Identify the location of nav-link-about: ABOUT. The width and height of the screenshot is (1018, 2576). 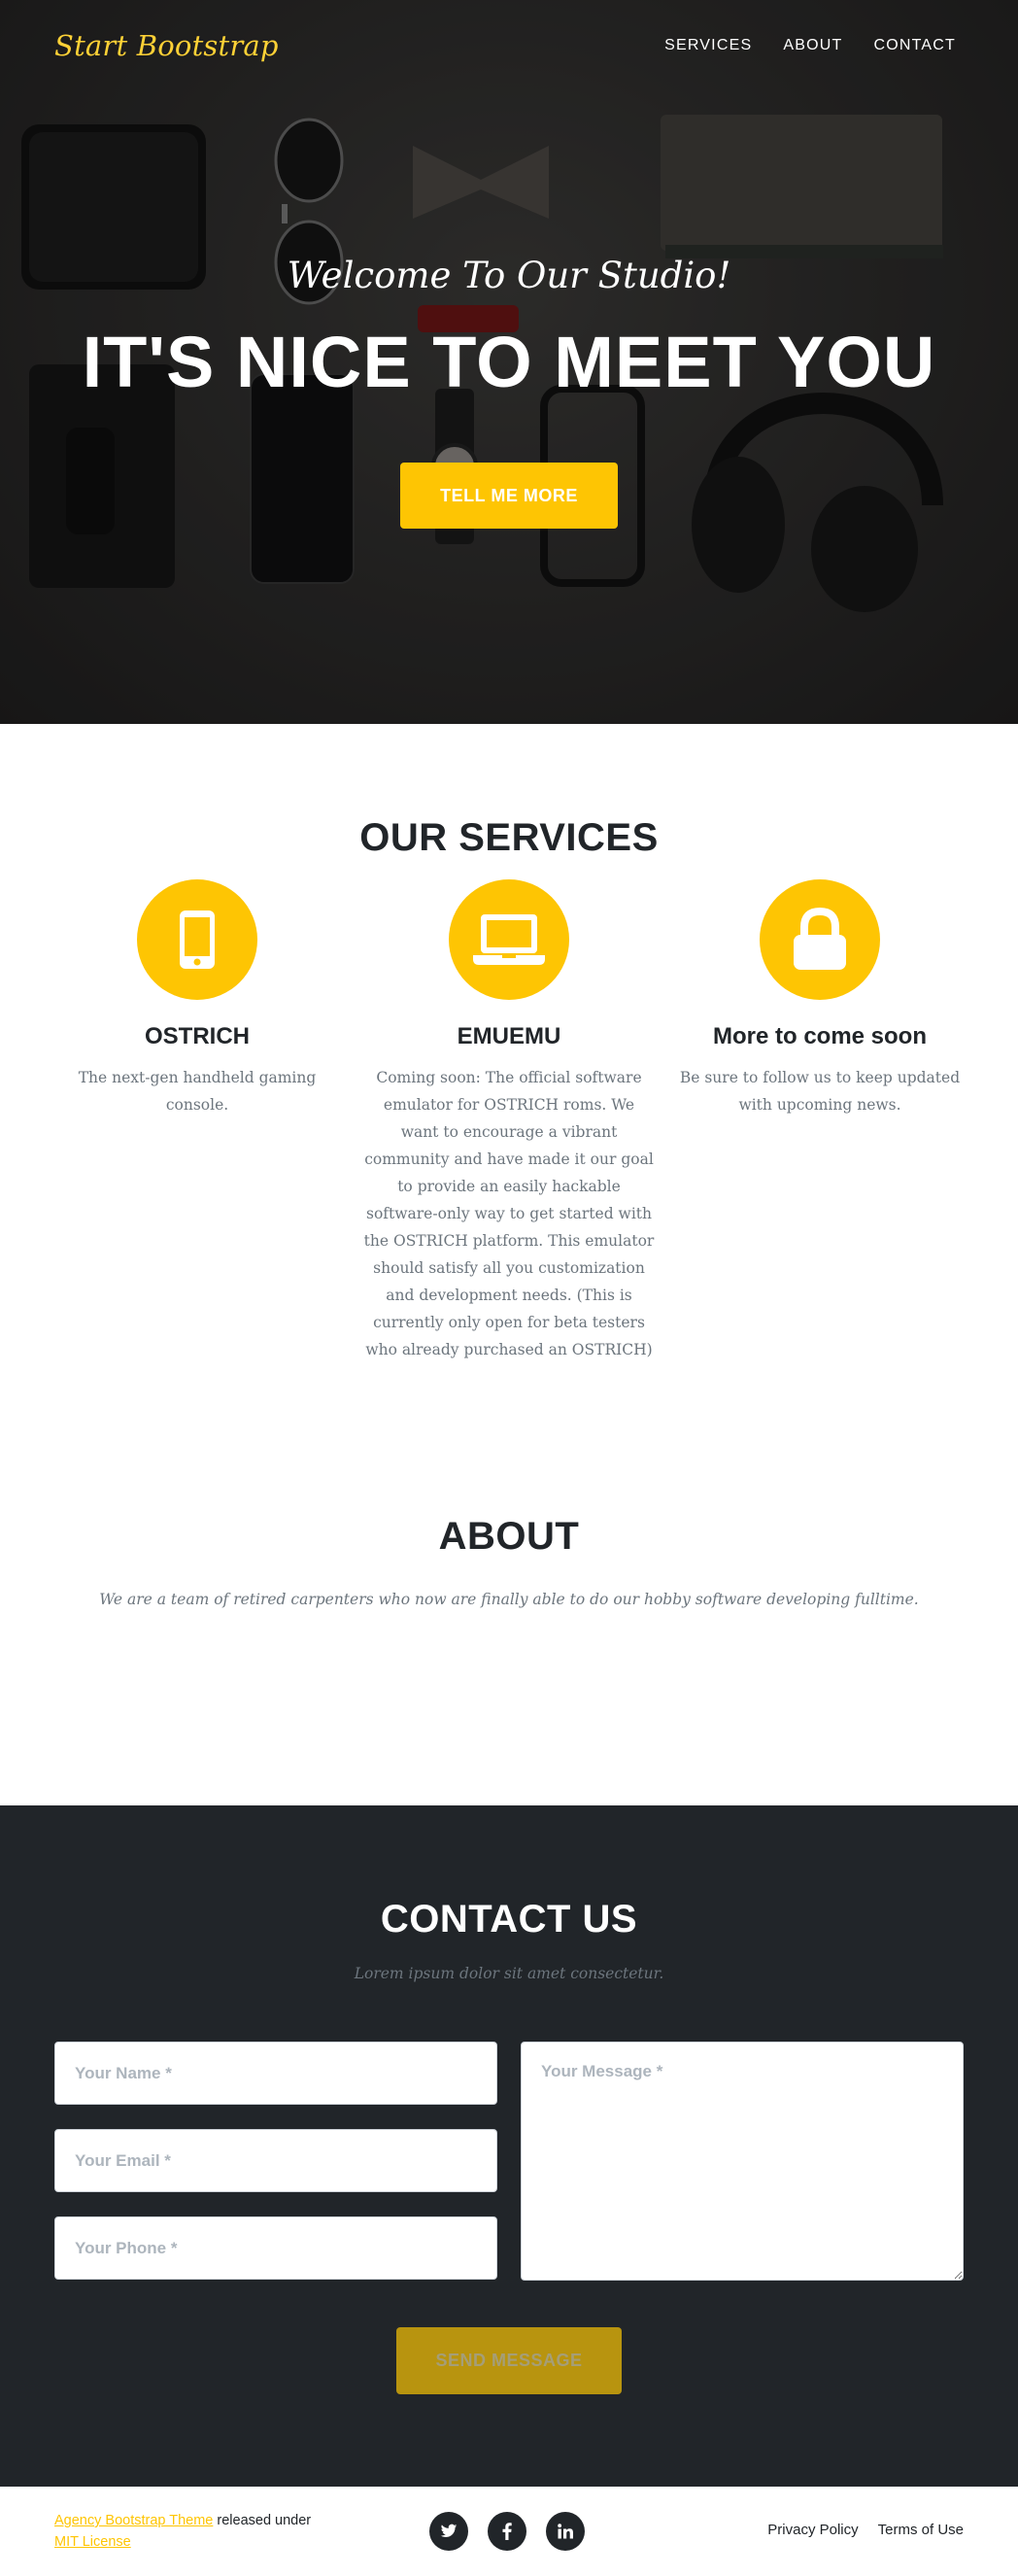
(813, 45).